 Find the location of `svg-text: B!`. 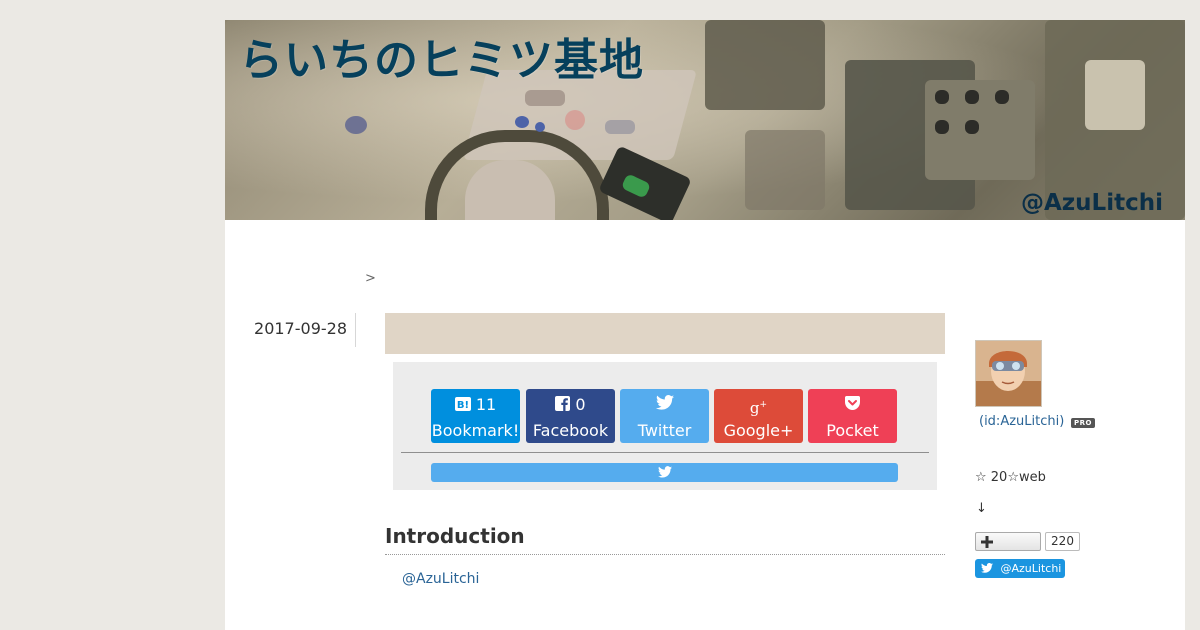

svg-text: B! is located at coordinates (463, 405).